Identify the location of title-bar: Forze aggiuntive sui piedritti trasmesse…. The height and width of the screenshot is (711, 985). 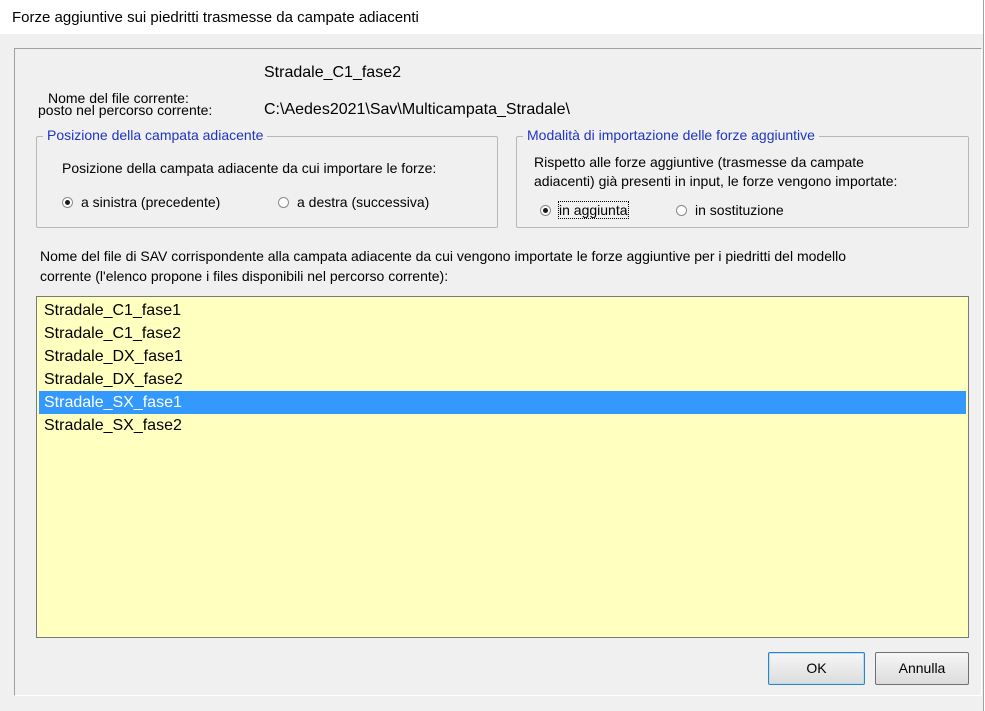
(491, 17).